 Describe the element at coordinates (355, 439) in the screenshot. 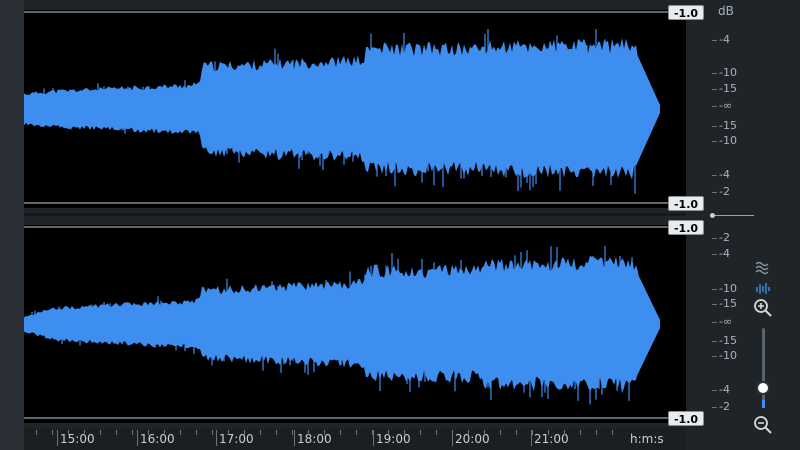

I see `timeline-ruler` at that location.